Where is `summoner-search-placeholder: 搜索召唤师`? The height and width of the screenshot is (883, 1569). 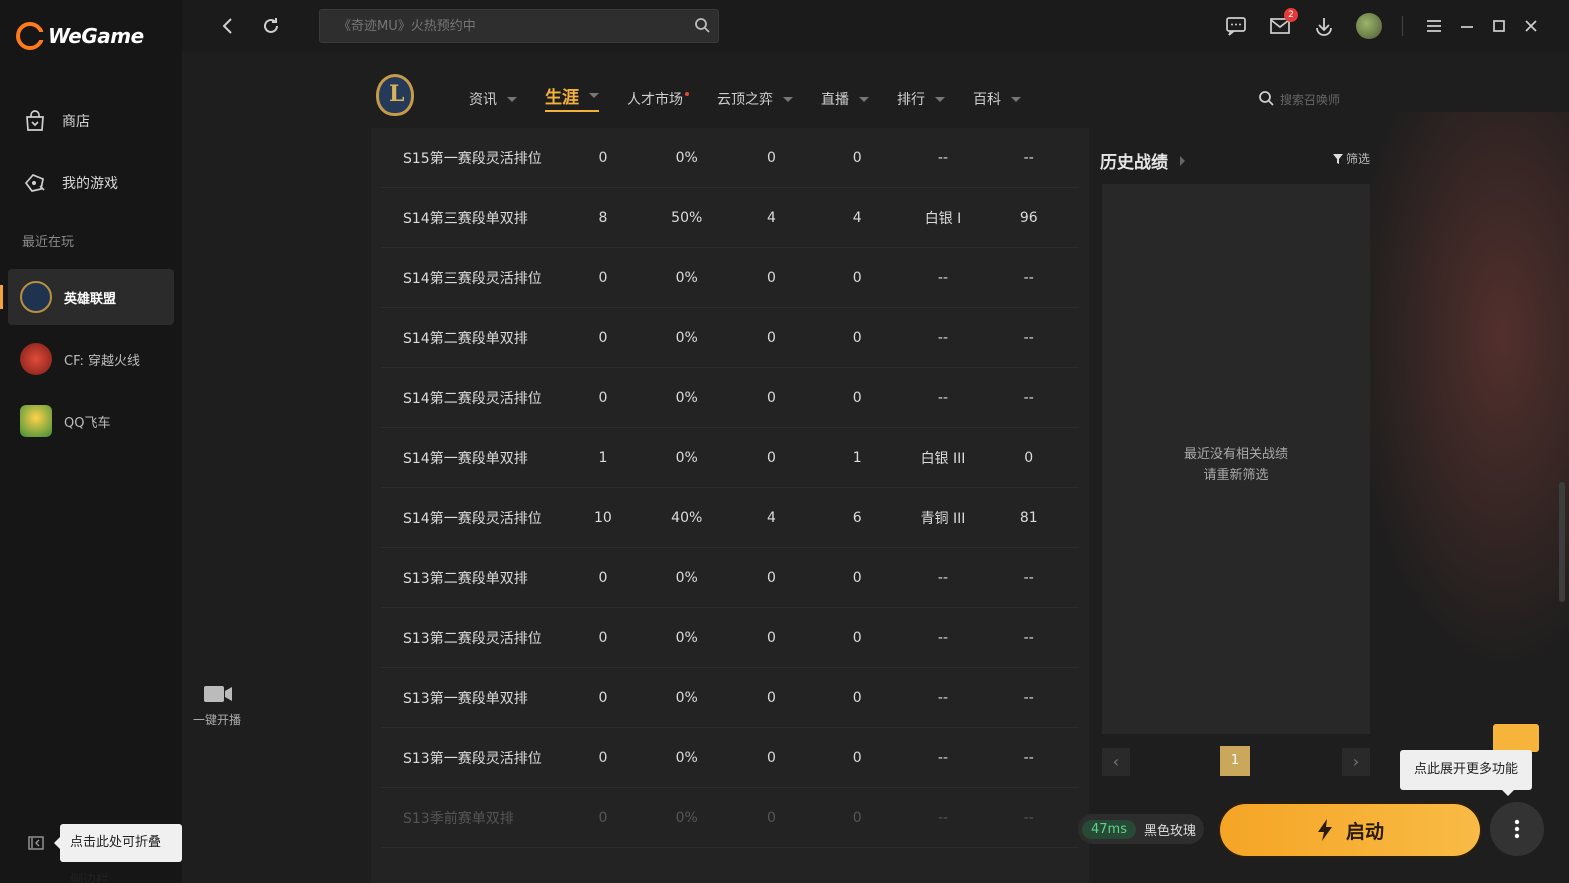 summoner-search-placeholder: 搜索召唤师 is located at coordinates (1310, 99).